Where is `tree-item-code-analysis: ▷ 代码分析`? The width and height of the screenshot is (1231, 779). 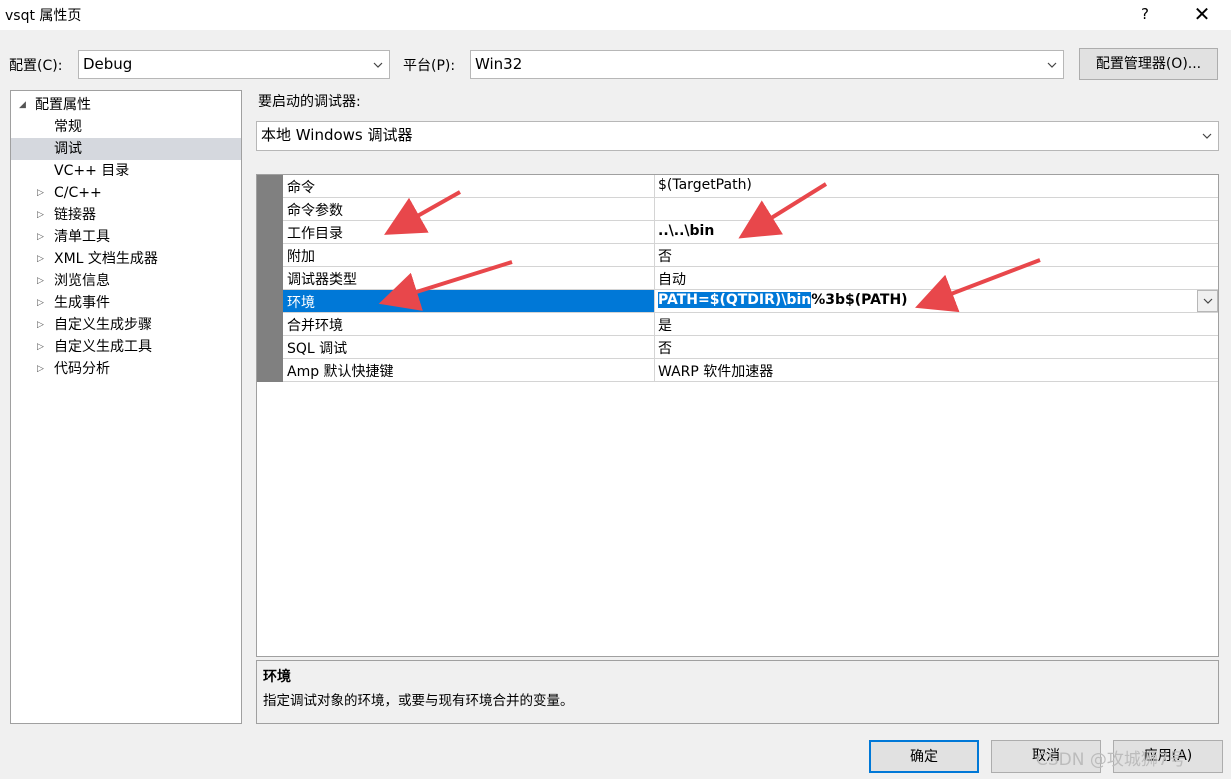 tree-item-code-analysis: ▷ 代码分析 is located at coordinates (126, 369).